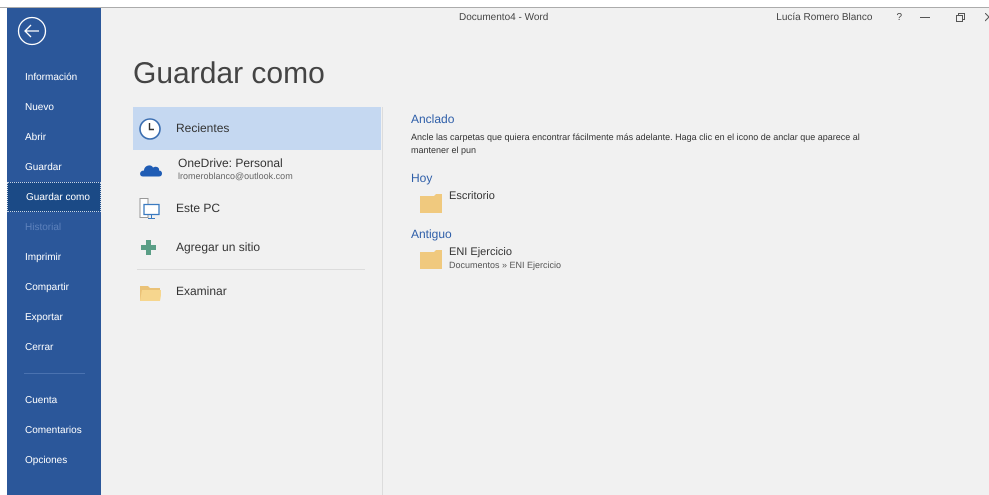 The image size is (989, 495). What do you see at coordinates (960, 17) in the screenshot?
I see `restore-icon` at bounding box center [960, 17].